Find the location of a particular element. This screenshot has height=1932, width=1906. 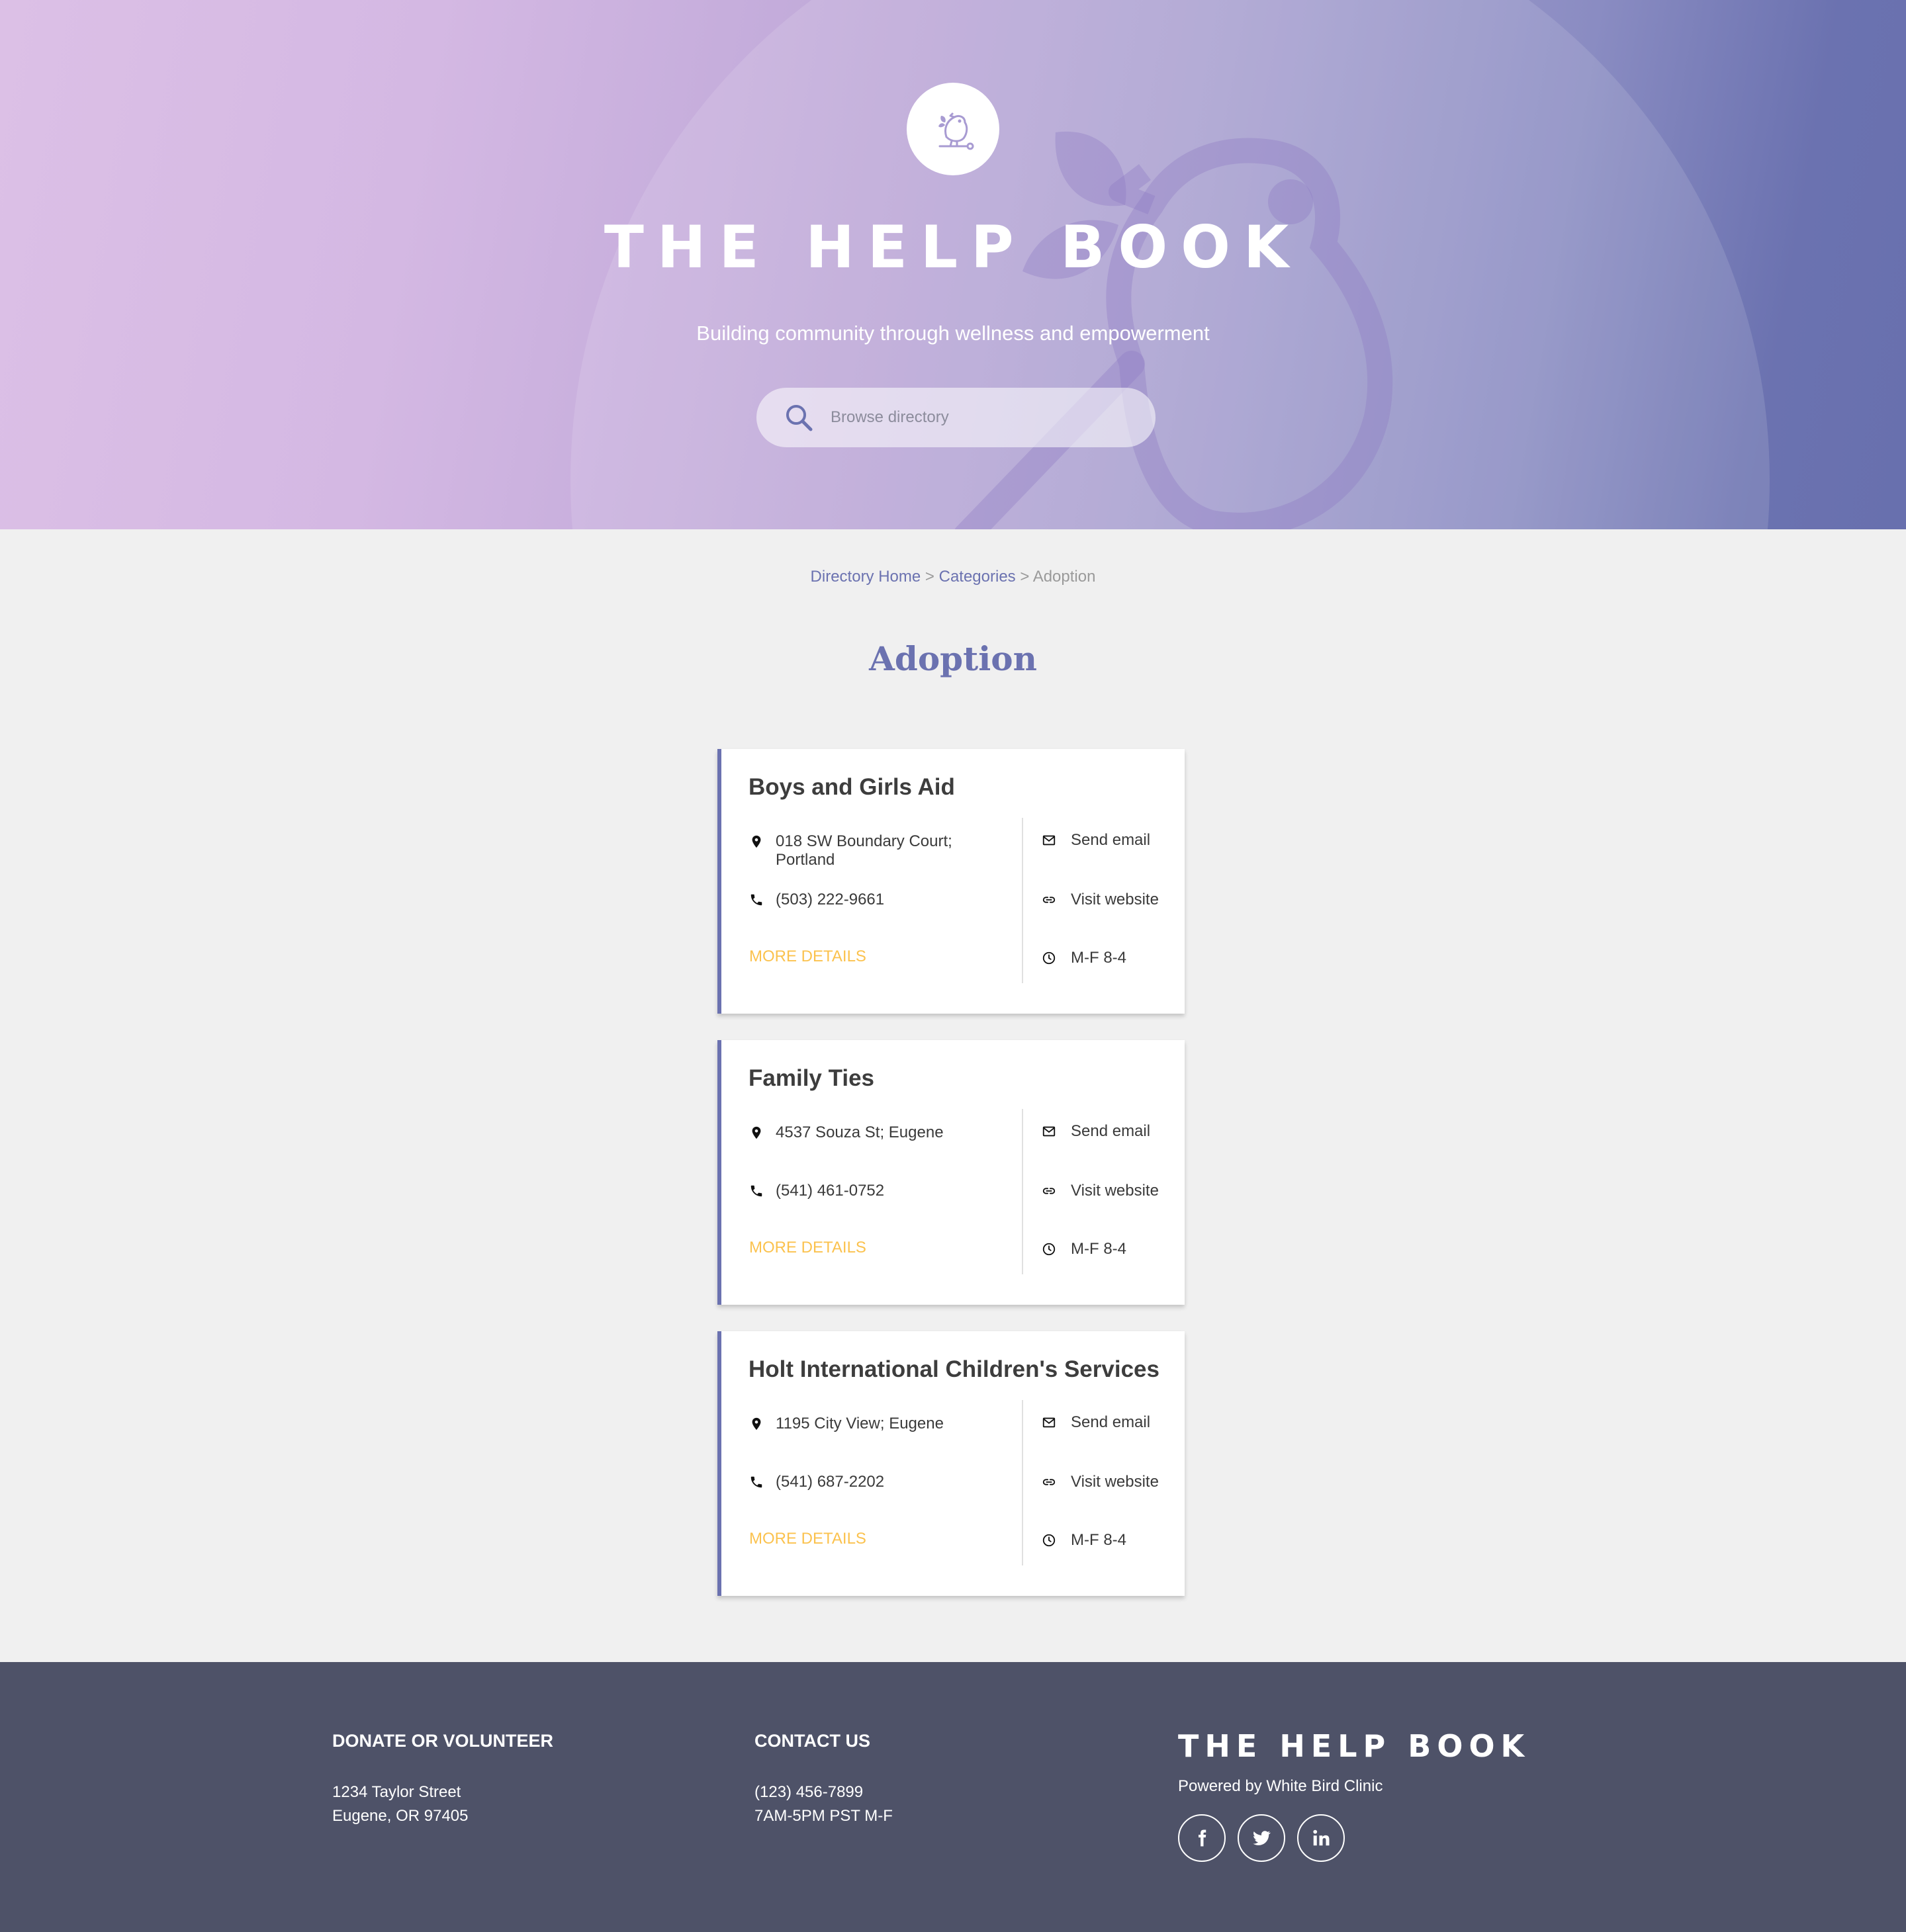

hero-title: THE HELP BOOK is located at coordinates (953, 247).